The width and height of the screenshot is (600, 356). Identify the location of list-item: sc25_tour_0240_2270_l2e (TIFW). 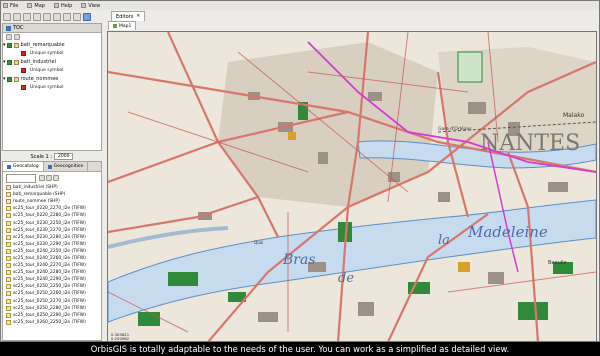
(52, 265).